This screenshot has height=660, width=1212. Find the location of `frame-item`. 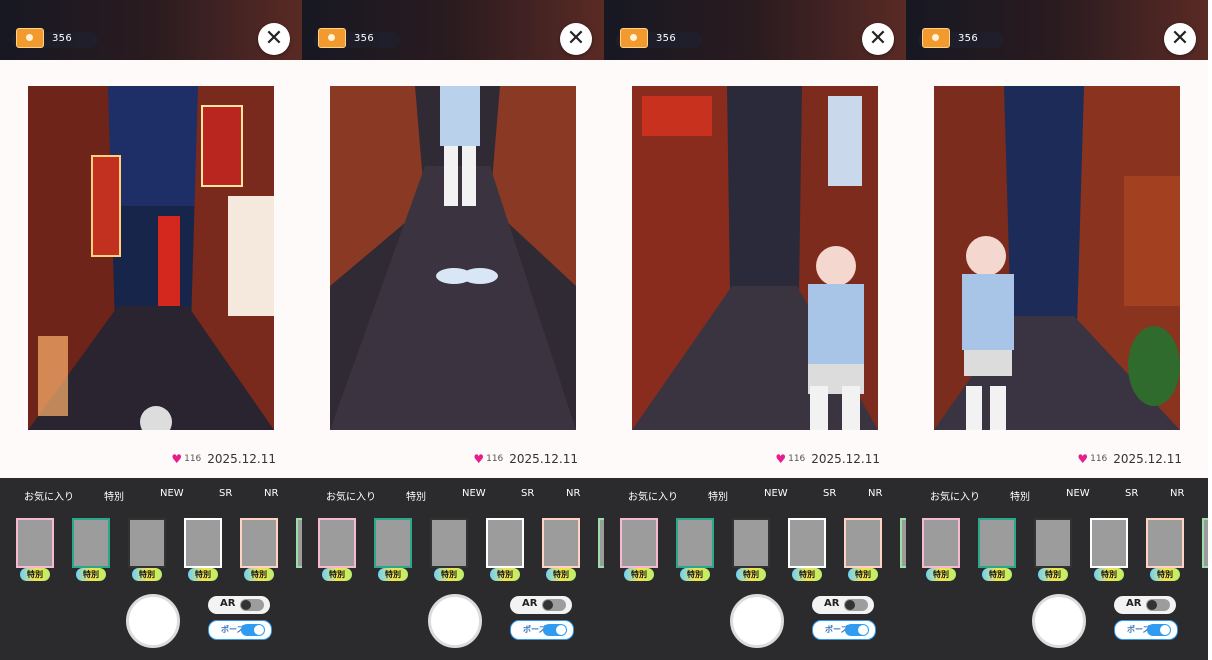

frame-item is located at coordinates (1205, 543).